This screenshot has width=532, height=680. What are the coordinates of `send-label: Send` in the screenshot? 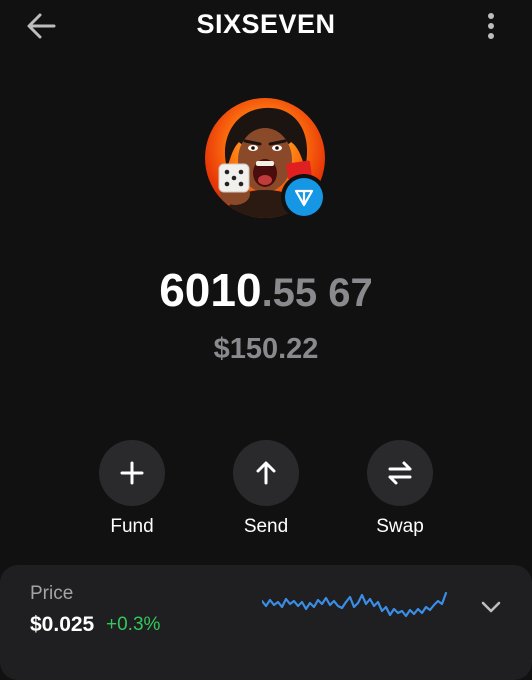 It's located at (266, 526).